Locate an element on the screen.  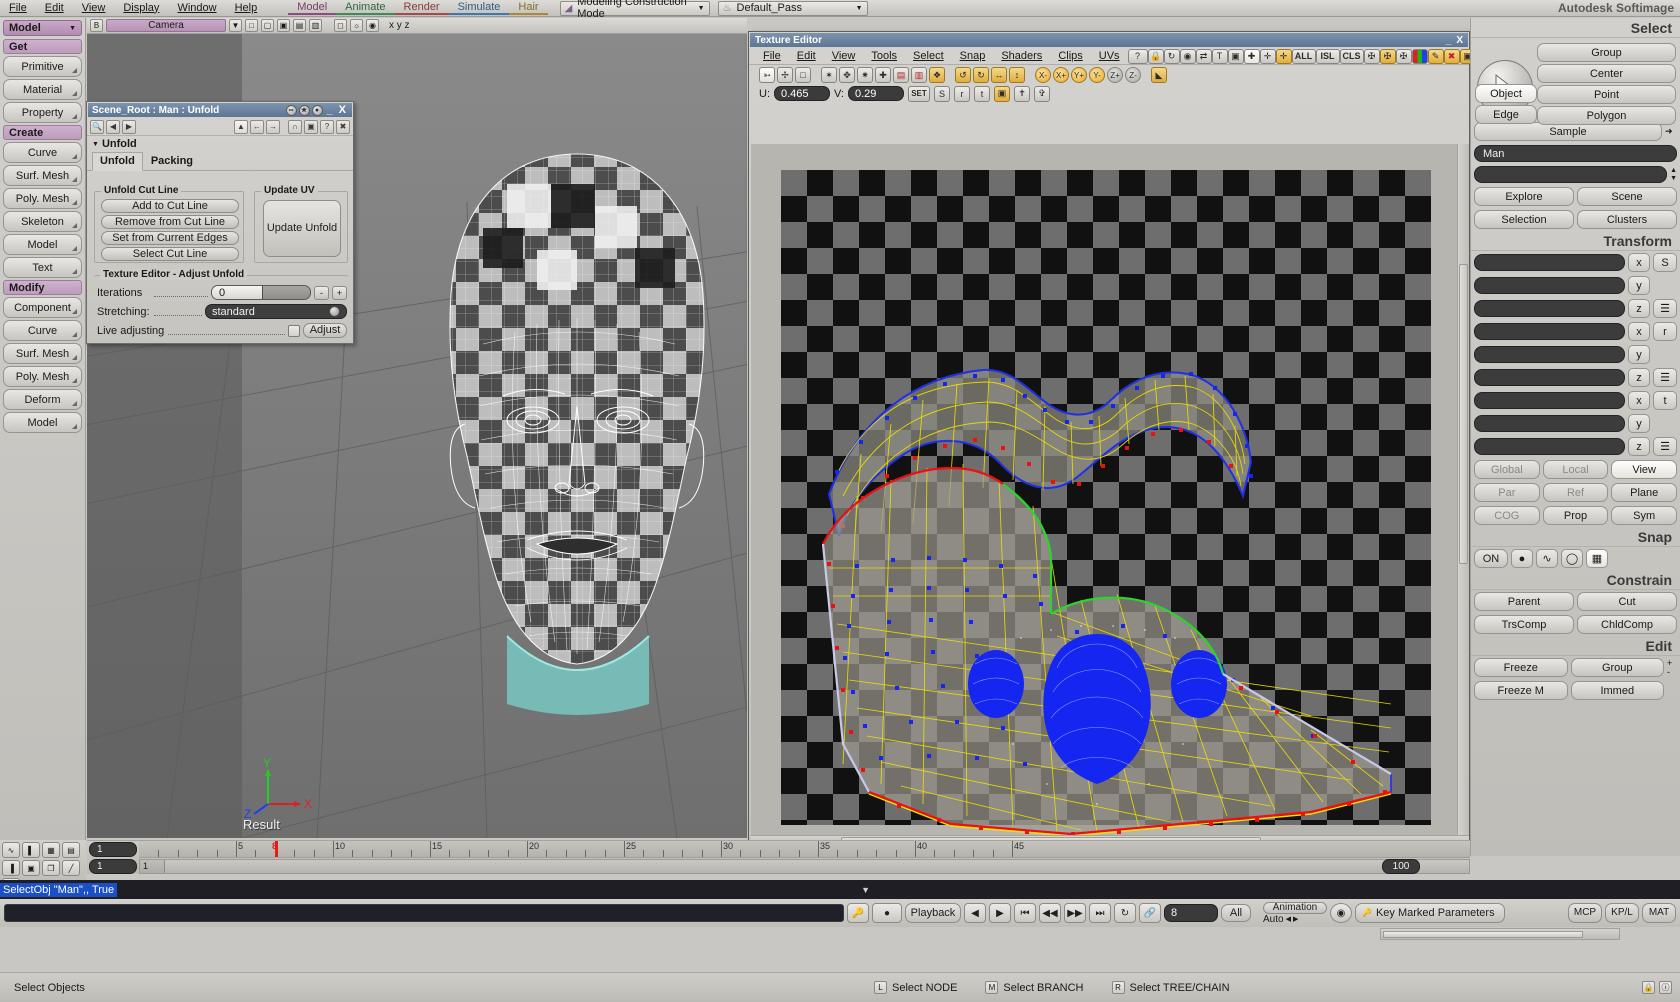
ref-plane-button: Plane is located at coordinates (1644, 492).